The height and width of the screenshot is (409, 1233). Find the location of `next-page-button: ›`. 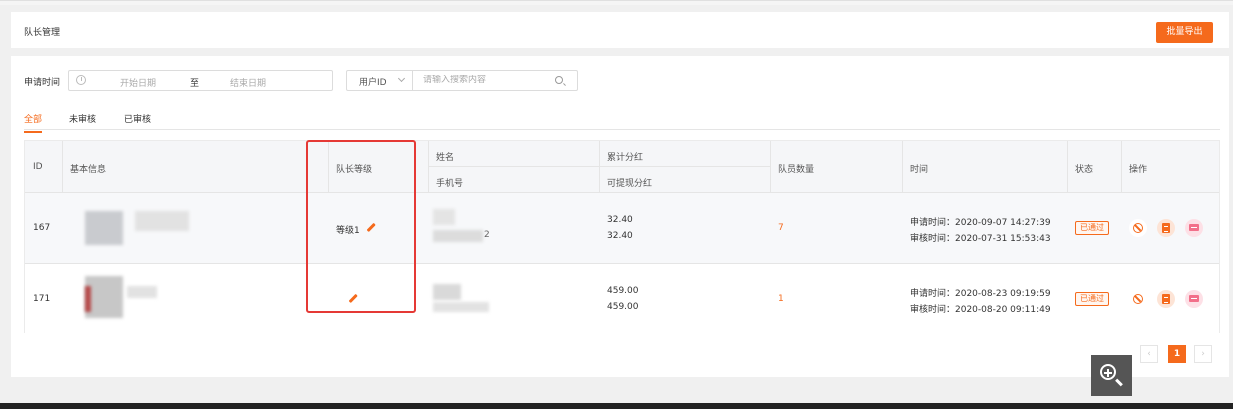

next-page-button: › is located at coordinates (1203, 354).